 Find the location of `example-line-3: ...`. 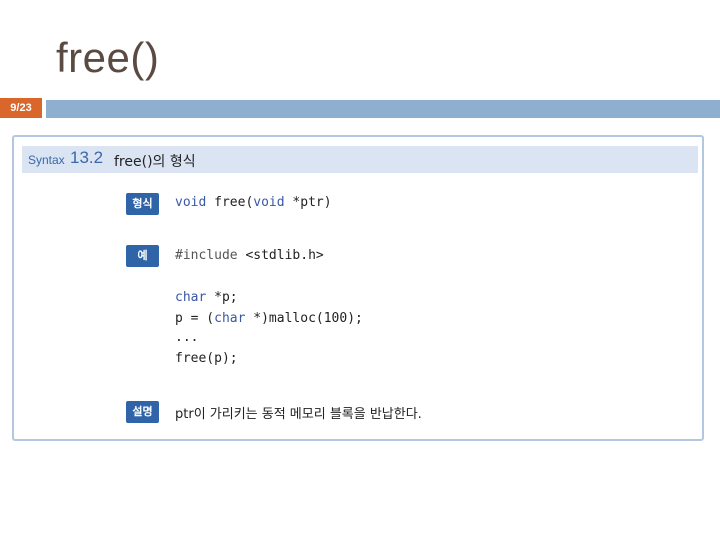

example-line-3: ... is located at coordinates (187, 337).